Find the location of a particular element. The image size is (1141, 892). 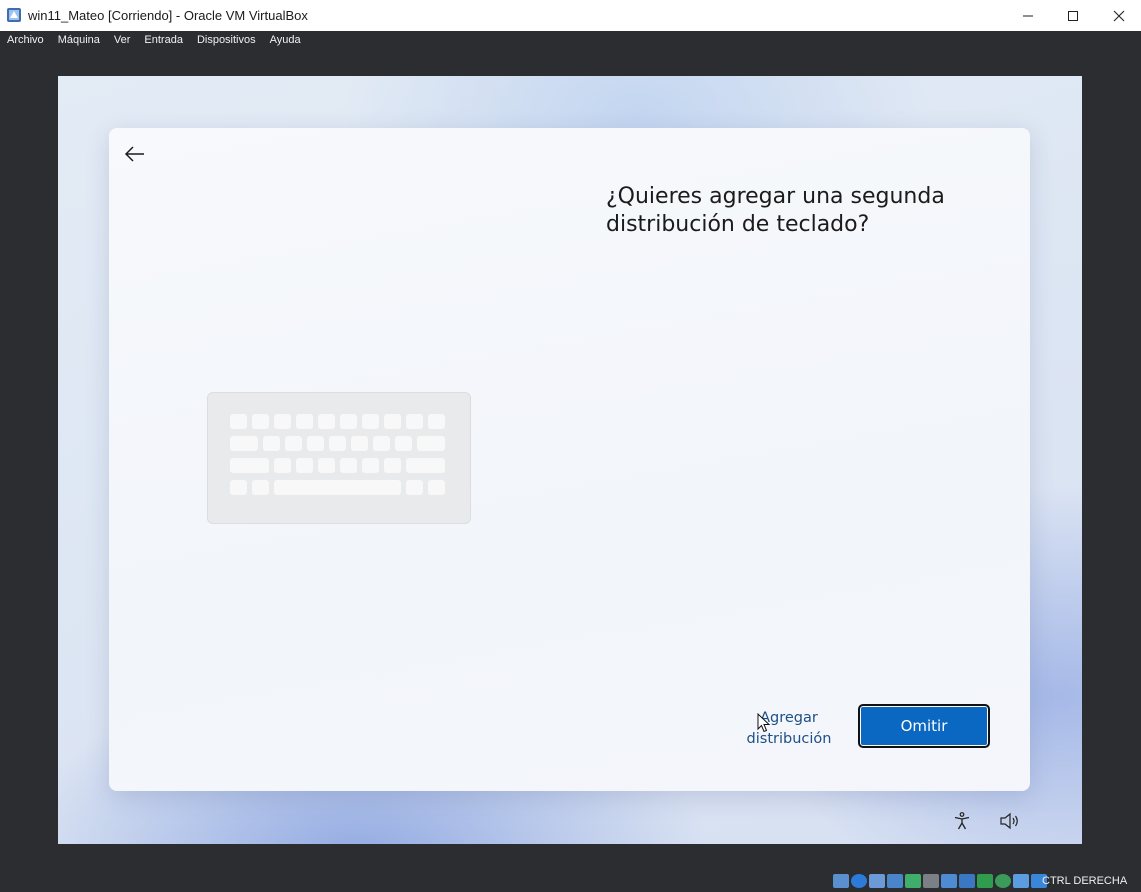

menu-archivo: Archivo is located at coordinates (25, 40).